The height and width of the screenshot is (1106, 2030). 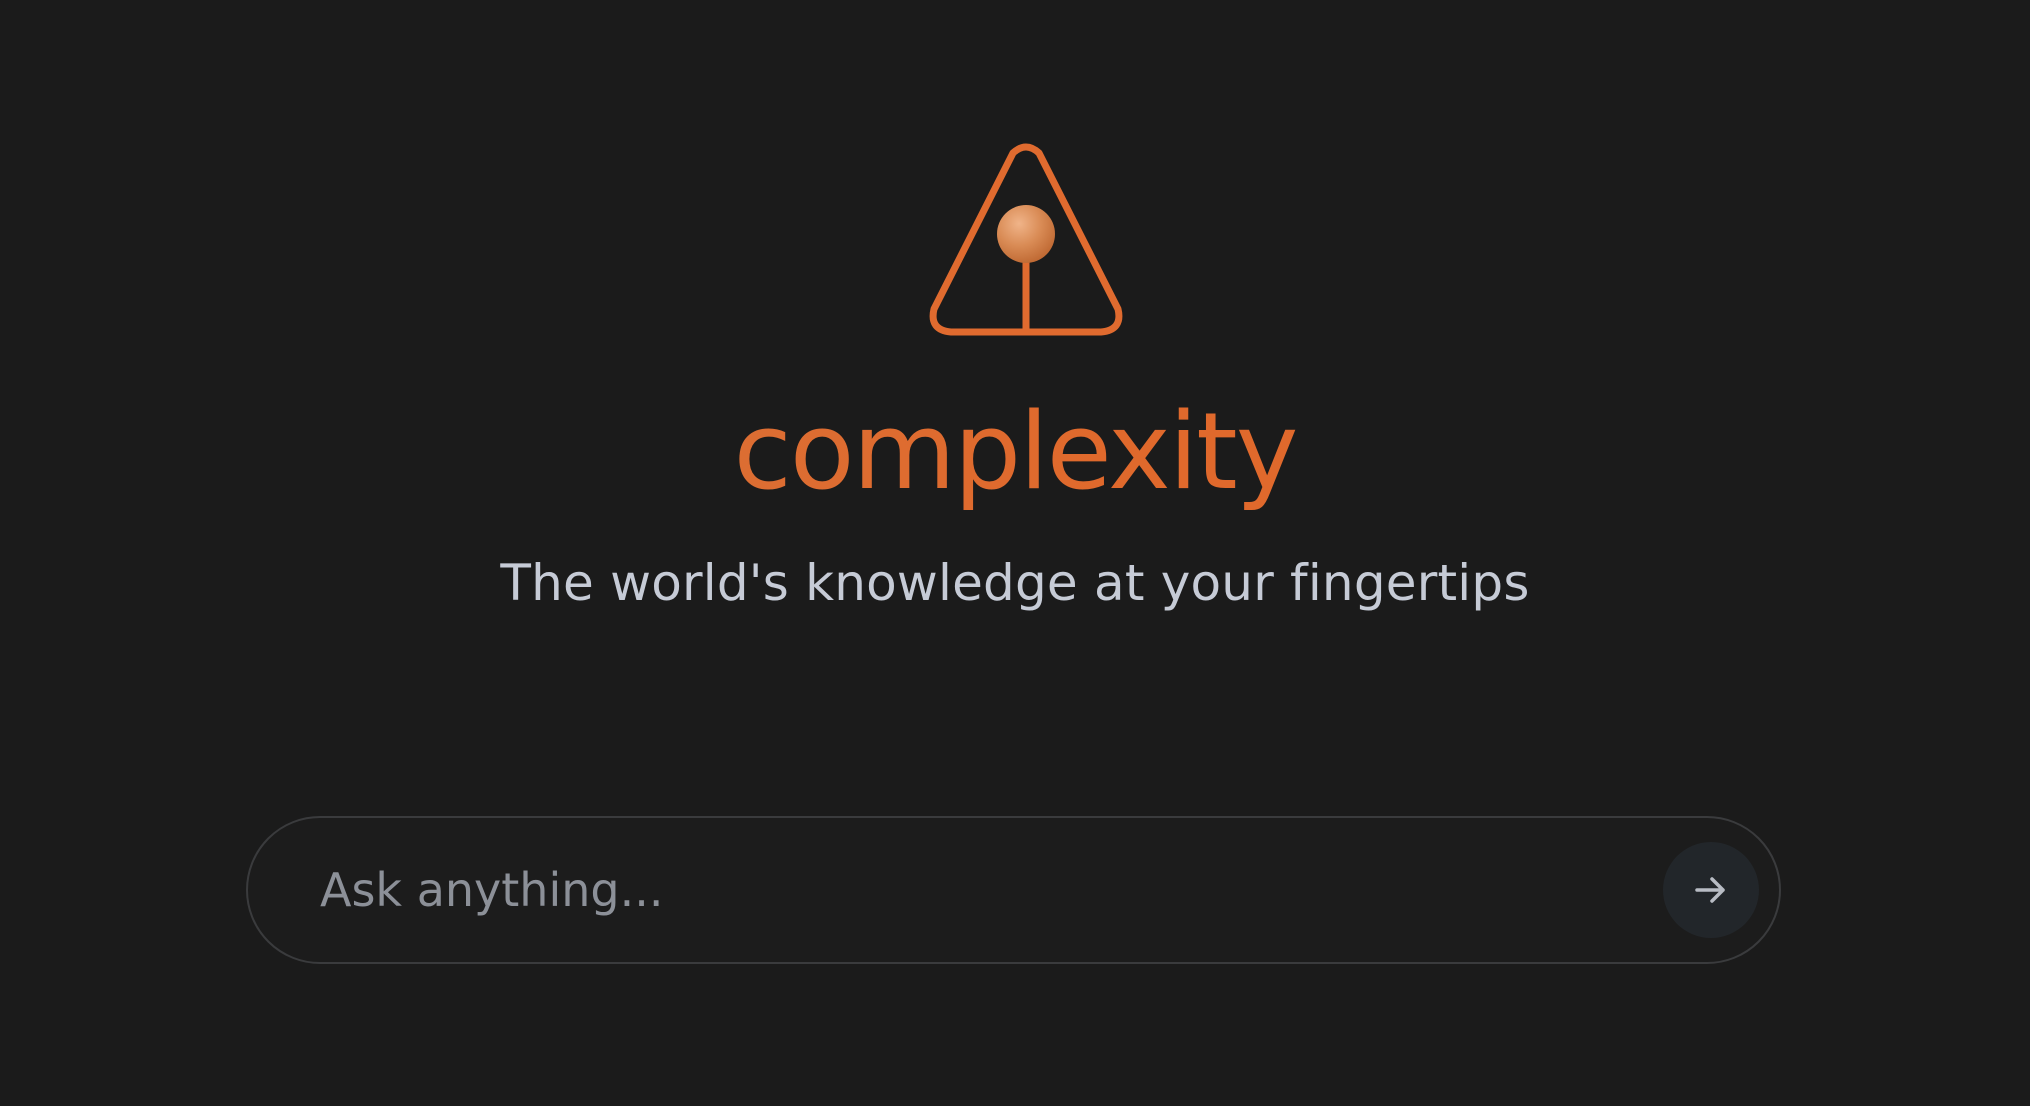 What do you see at coordinates (1015, 583) in the screenshot?
I see `tagline: The world's knowledge at your fingertips` at bounding box center [1015, 583].